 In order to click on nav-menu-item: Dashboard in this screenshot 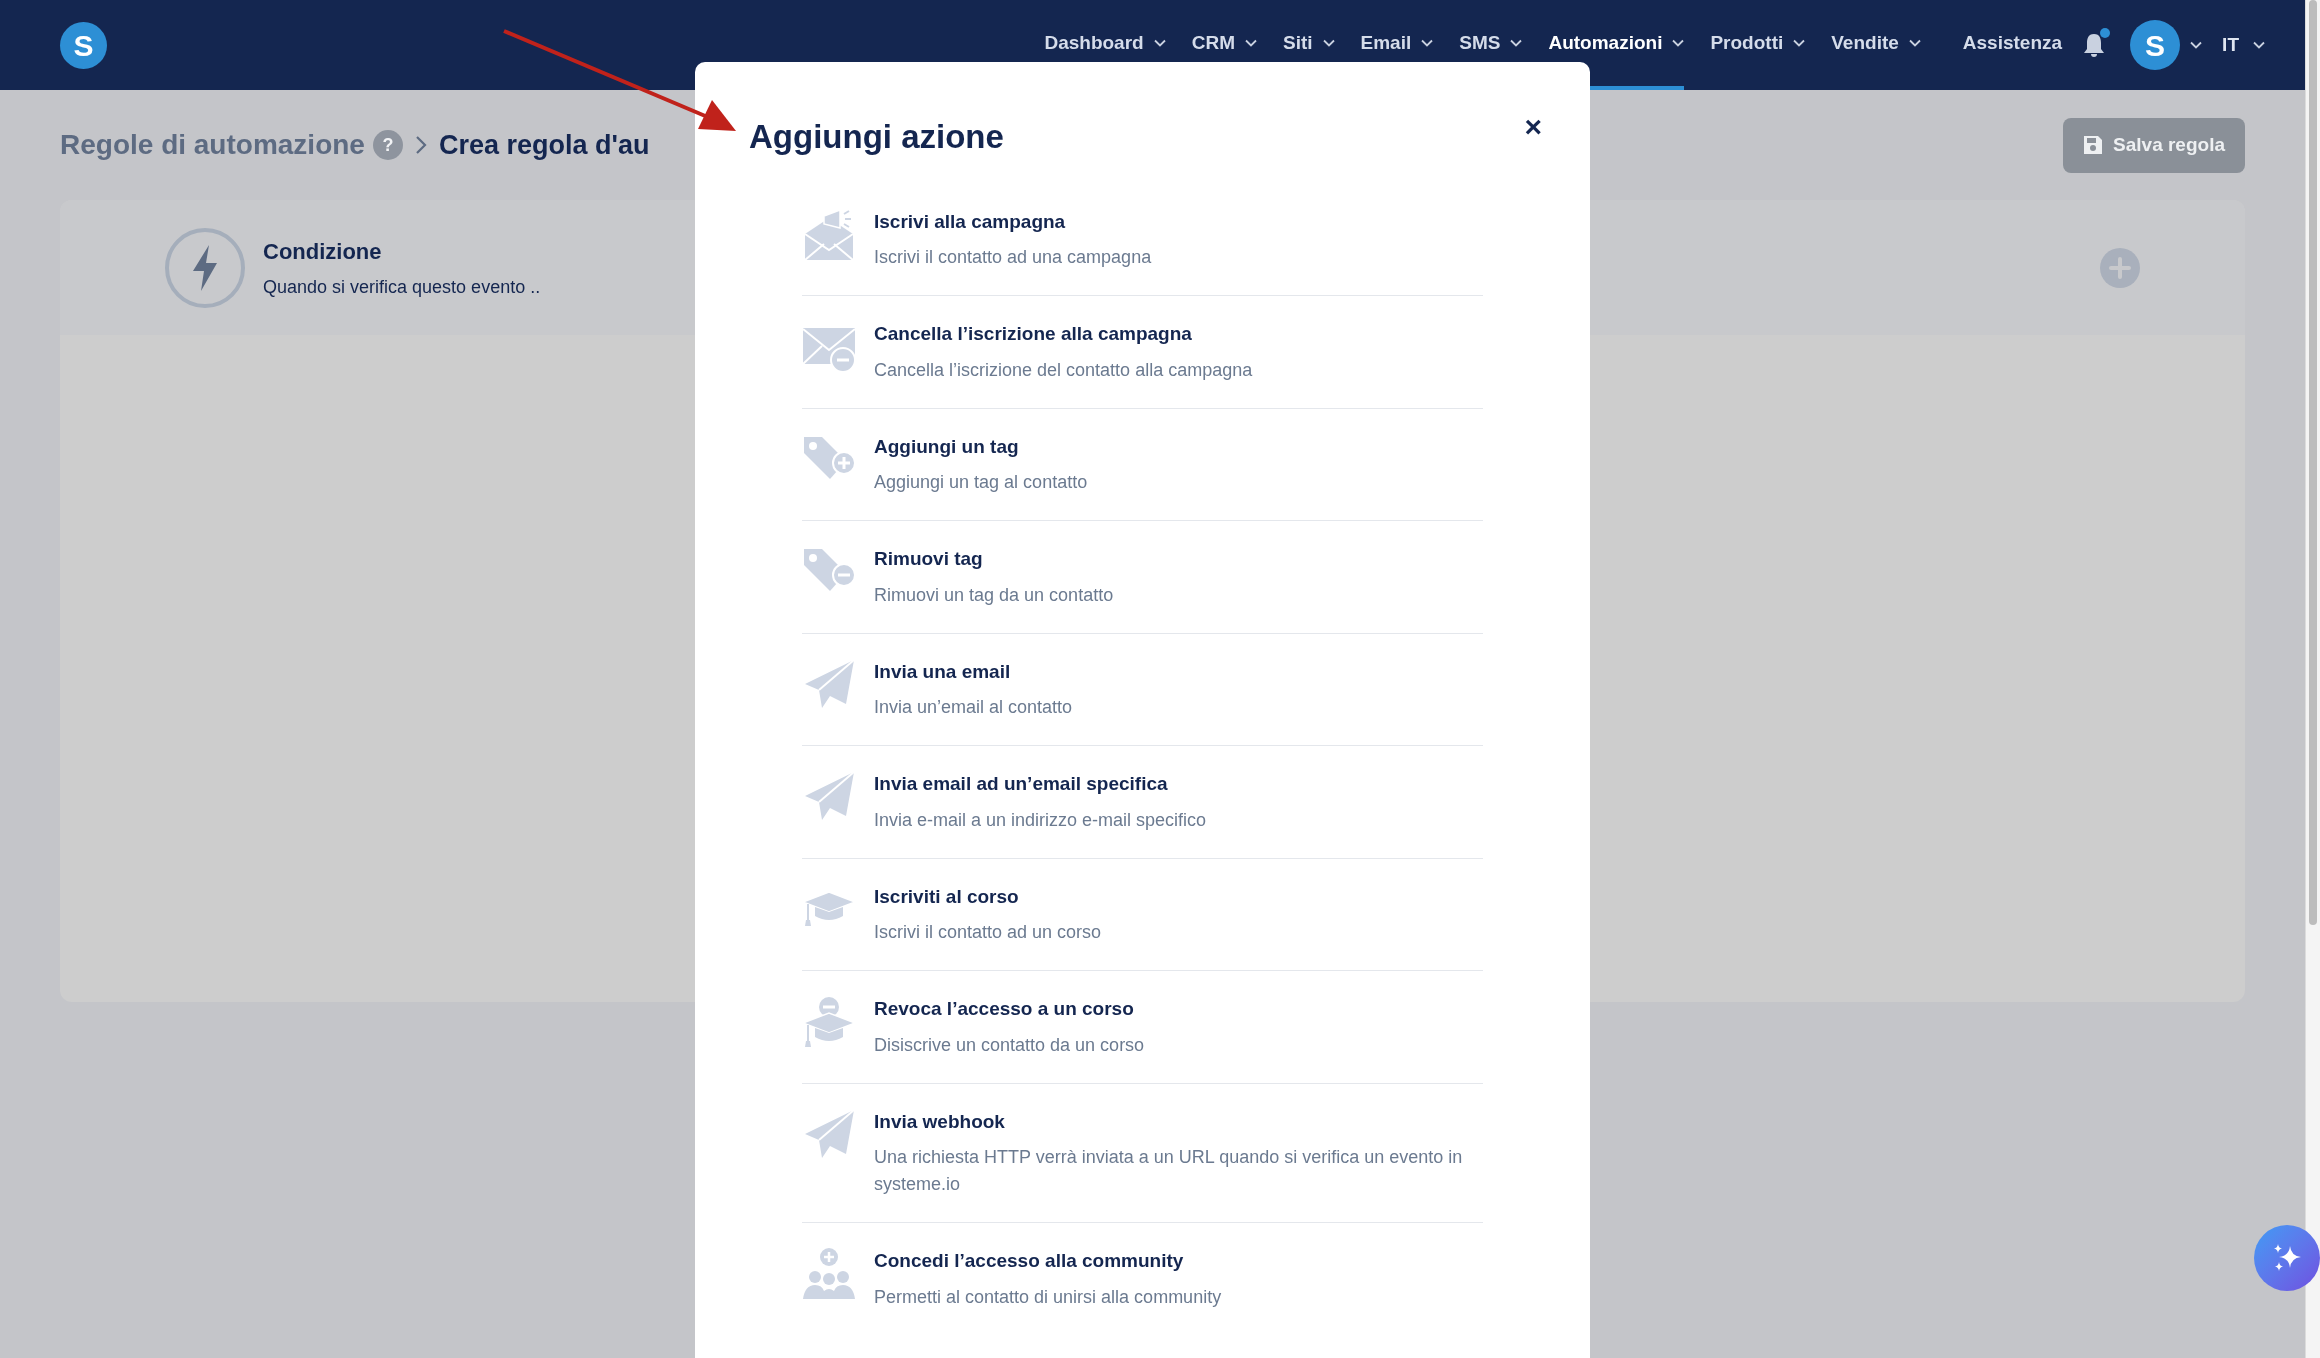, I will do `click(1105, 45)`.